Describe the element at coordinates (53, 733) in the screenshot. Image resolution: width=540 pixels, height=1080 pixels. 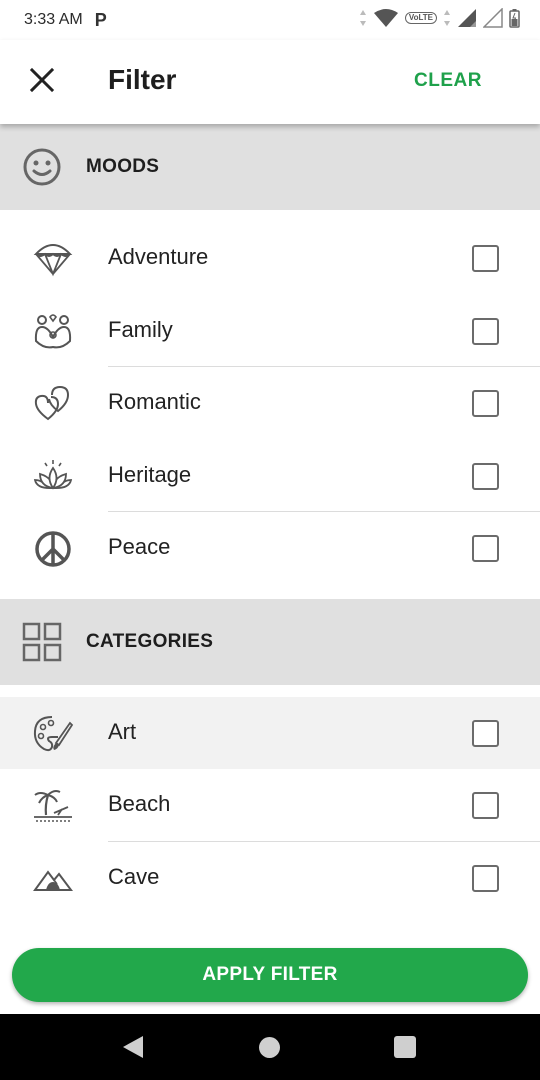
I see `palette-icon` at that location.